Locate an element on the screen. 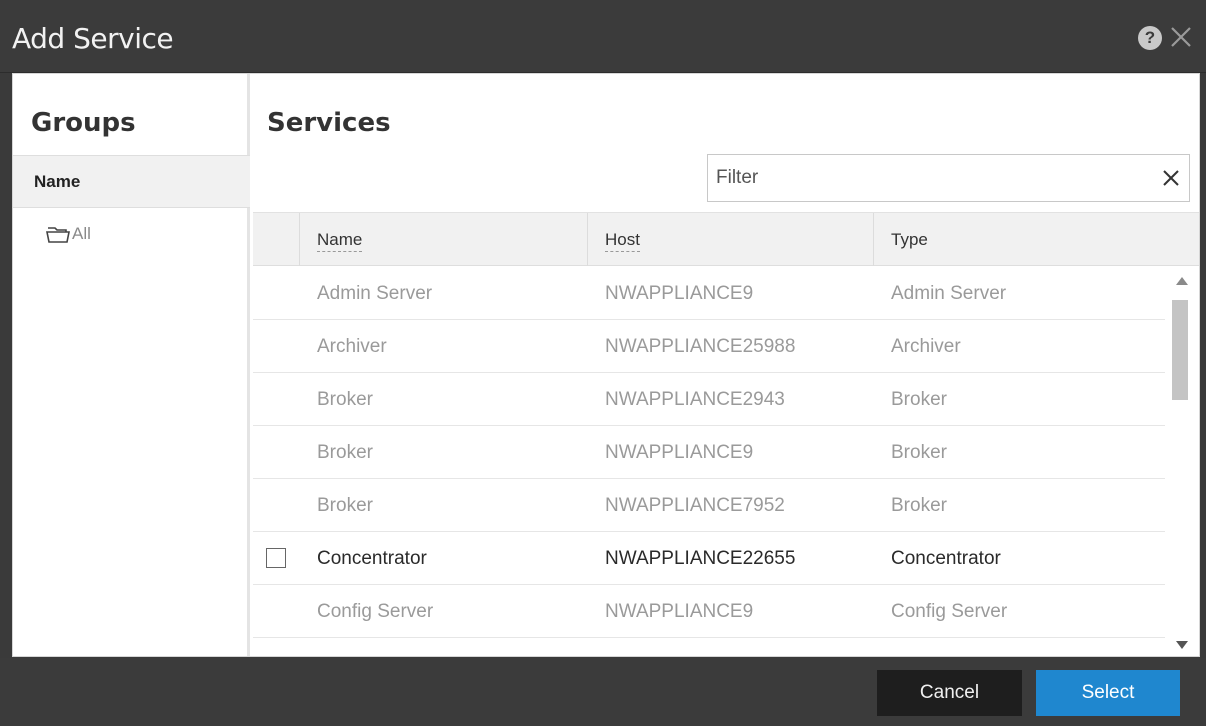 Image resolution: width=1206 pixels, height=726 pixels. table-row: Config Server NWAPPLIANCE9 Config Server is located at coordinates (709, 611).